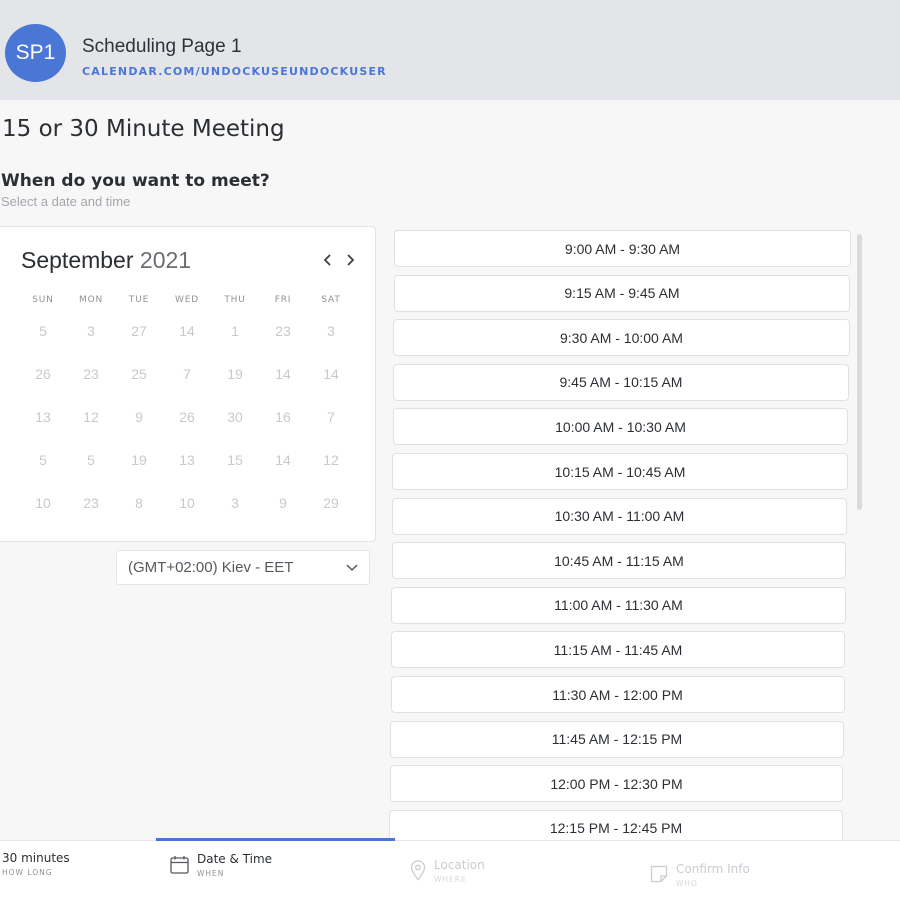  Describe the element at coordinates (139, 300) in the screenshot. I see `weekday-label: TUE` at that location.